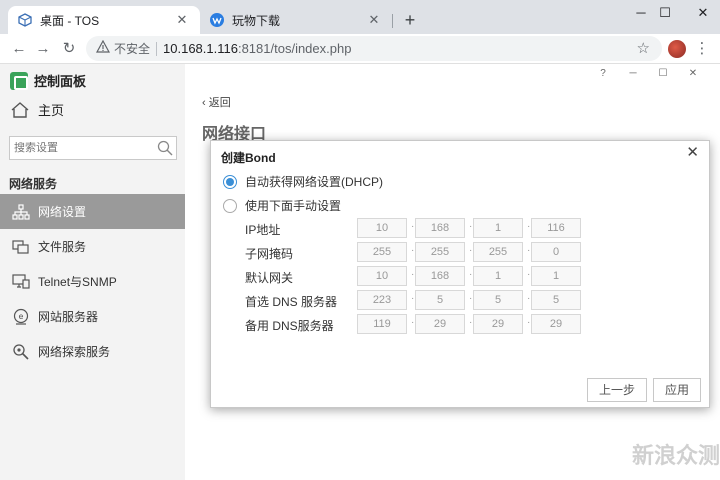  I want to click on svg-text: e, so click(21, 316).